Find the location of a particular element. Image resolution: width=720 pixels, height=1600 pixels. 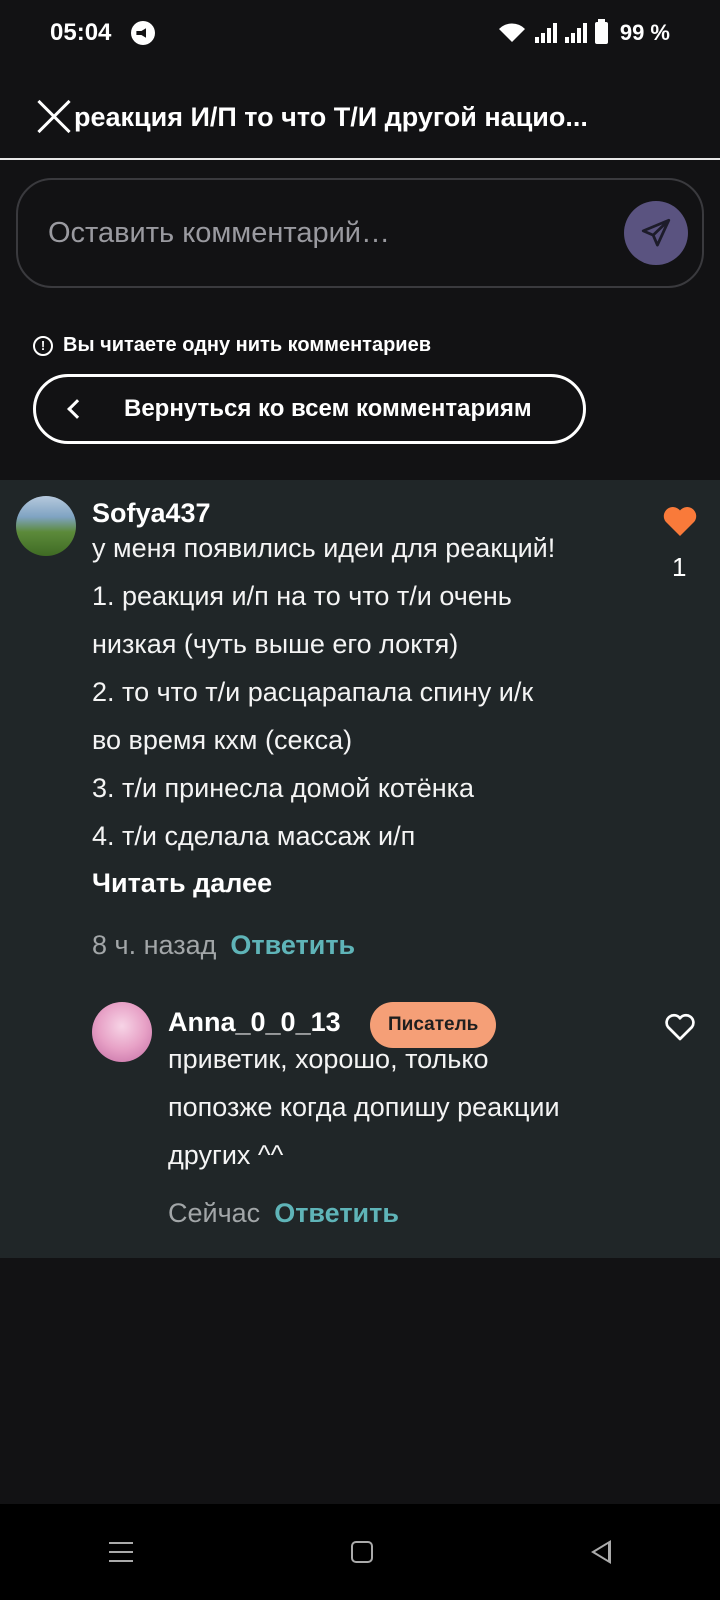

send-button is located at coordinates (656, 233).